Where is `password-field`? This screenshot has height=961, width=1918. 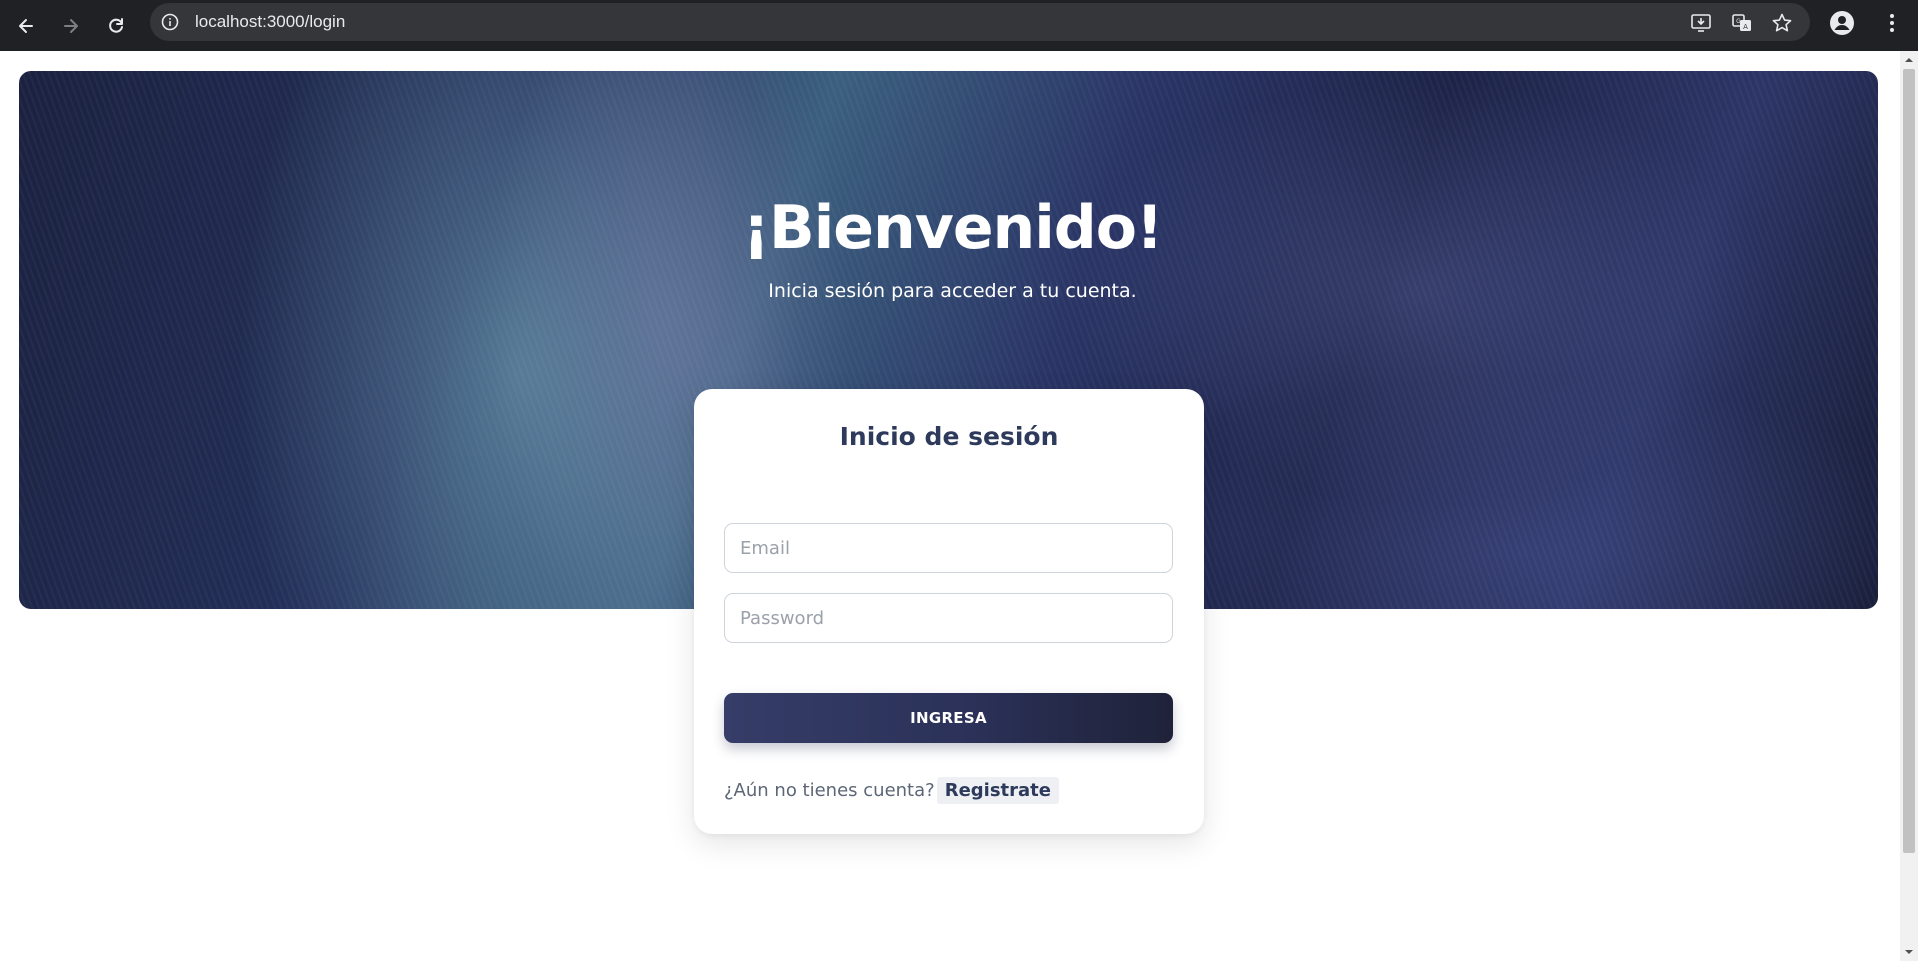 password-field is located at coordinates (948, 618).